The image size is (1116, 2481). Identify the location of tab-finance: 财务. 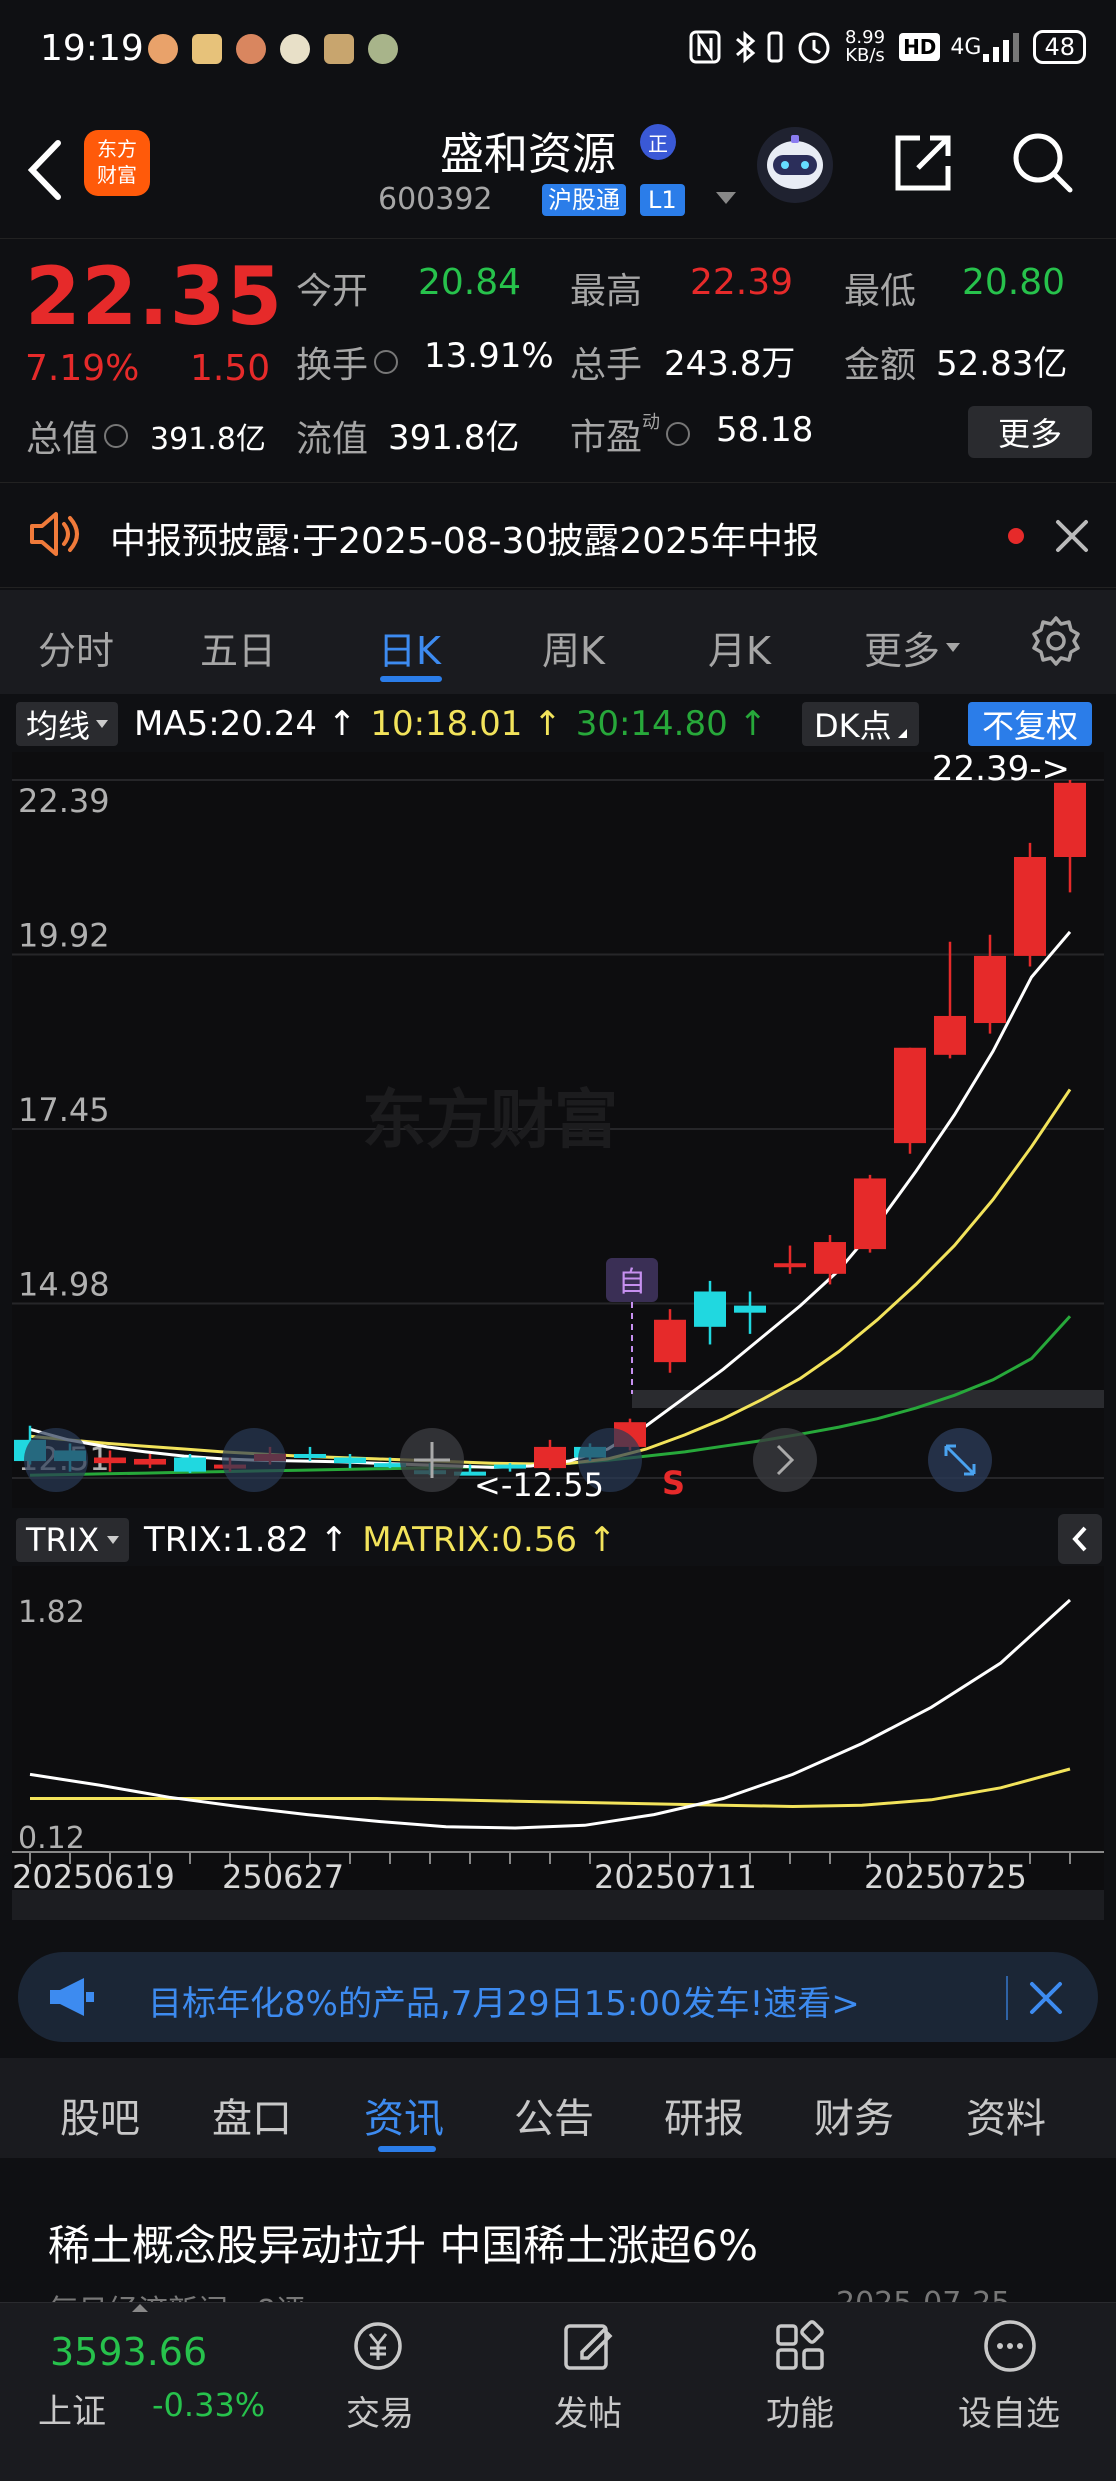
(854, 2115).